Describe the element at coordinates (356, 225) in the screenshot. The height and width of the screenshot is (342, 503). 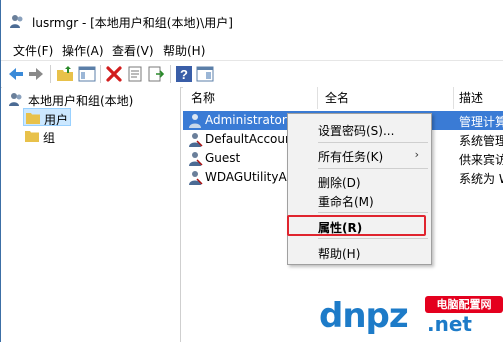
I see `properties-highlight-box` at that location.